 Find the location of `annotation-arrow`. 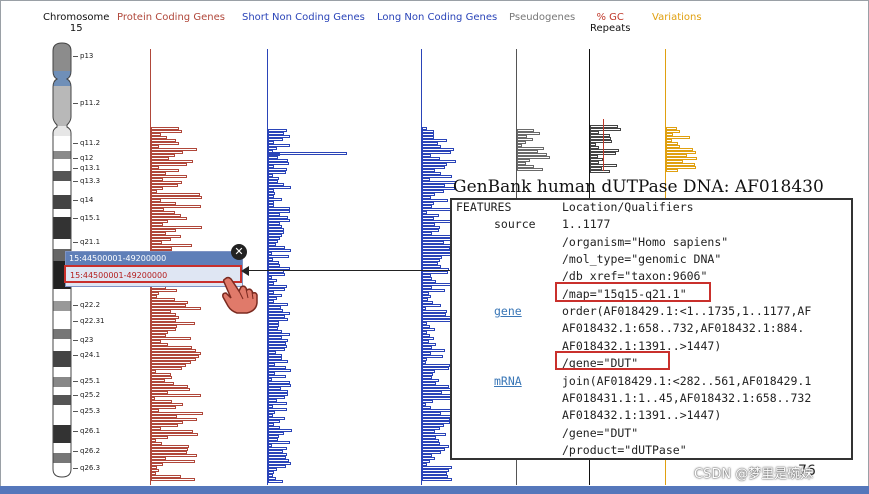

annotation-arrow is located at coordinates (352, 270).